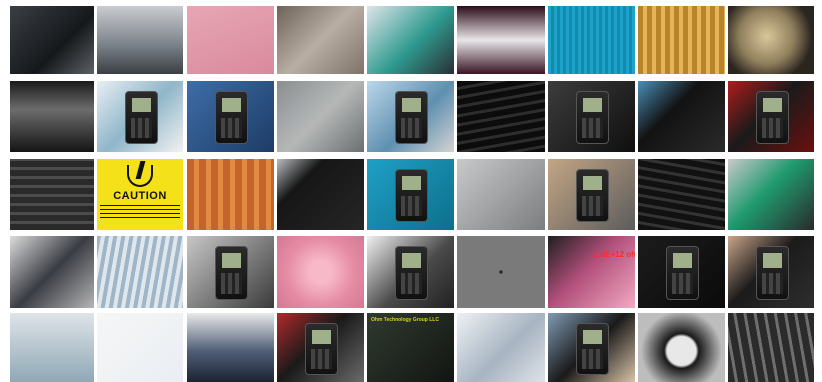 The height and width of the screenshot is (382, 822). What do you see at coordinates (405, 320) in the screenshot?
I see `company-watermark-label: Ohm Technology Group LLC` at bounding box center [405, 320].